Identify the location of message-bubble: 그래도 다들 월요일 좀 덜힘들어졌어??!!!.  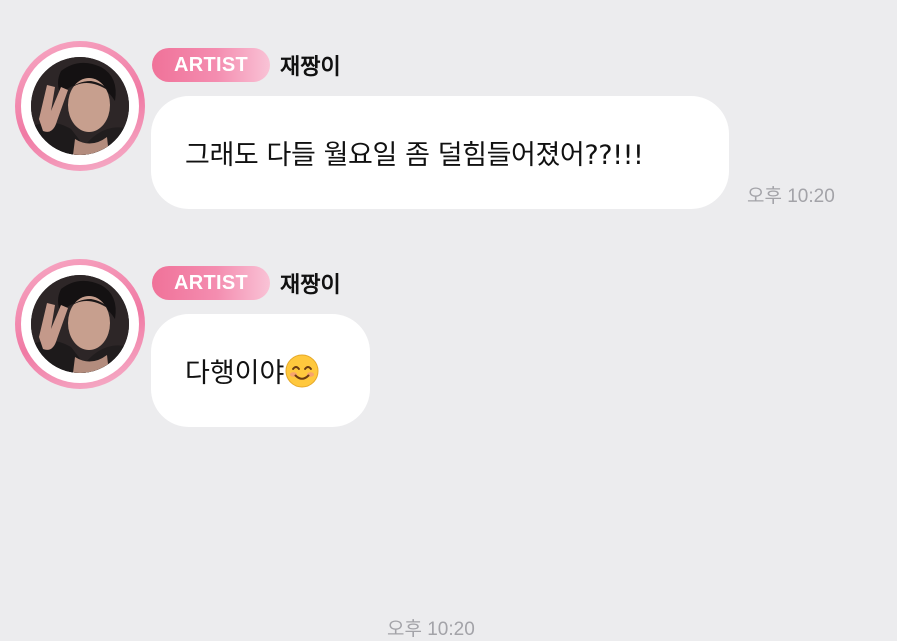
(440, 152).